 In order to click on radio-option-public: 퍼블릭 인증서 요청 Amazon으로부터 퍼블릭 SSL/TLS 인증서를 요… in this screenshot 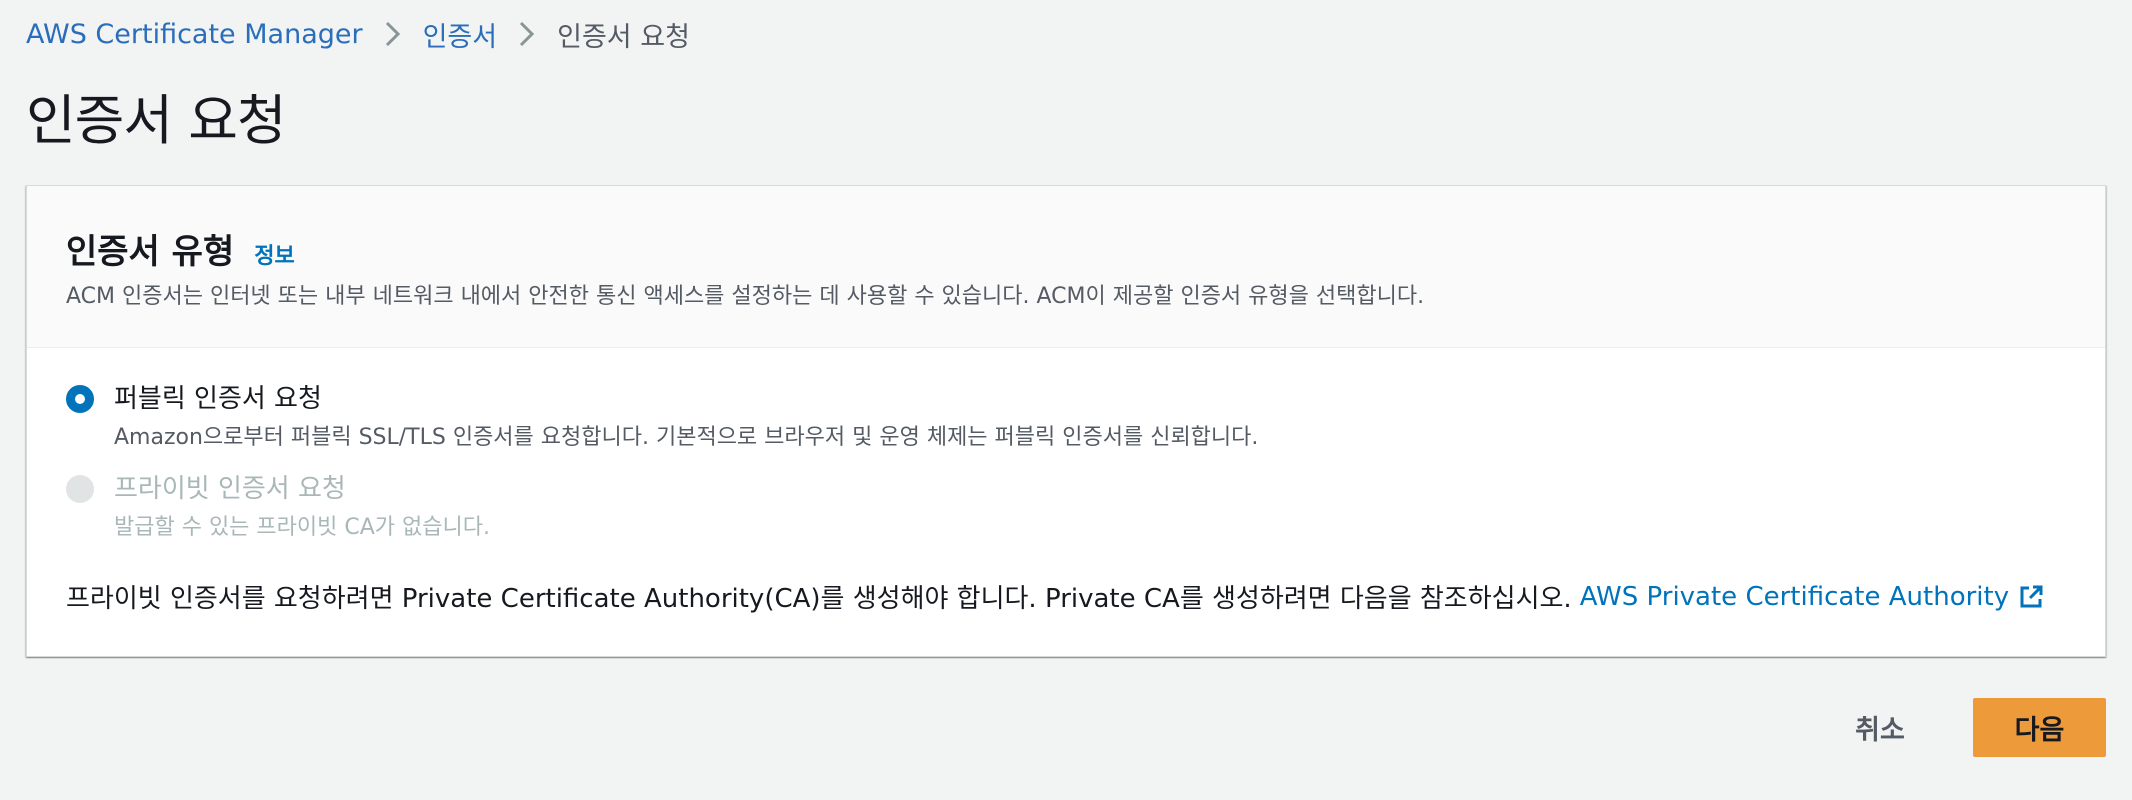, I will do `click(662, 416)`.